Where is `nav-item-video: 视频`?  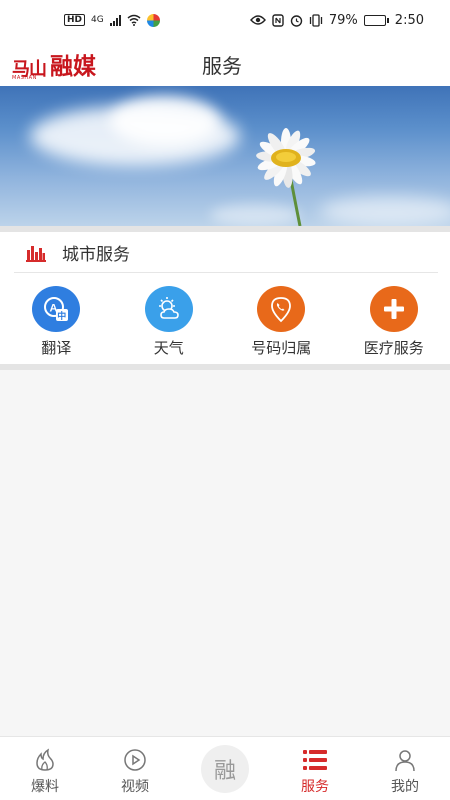 nav-item-video: 视频 is located at coordinates (135, 768).